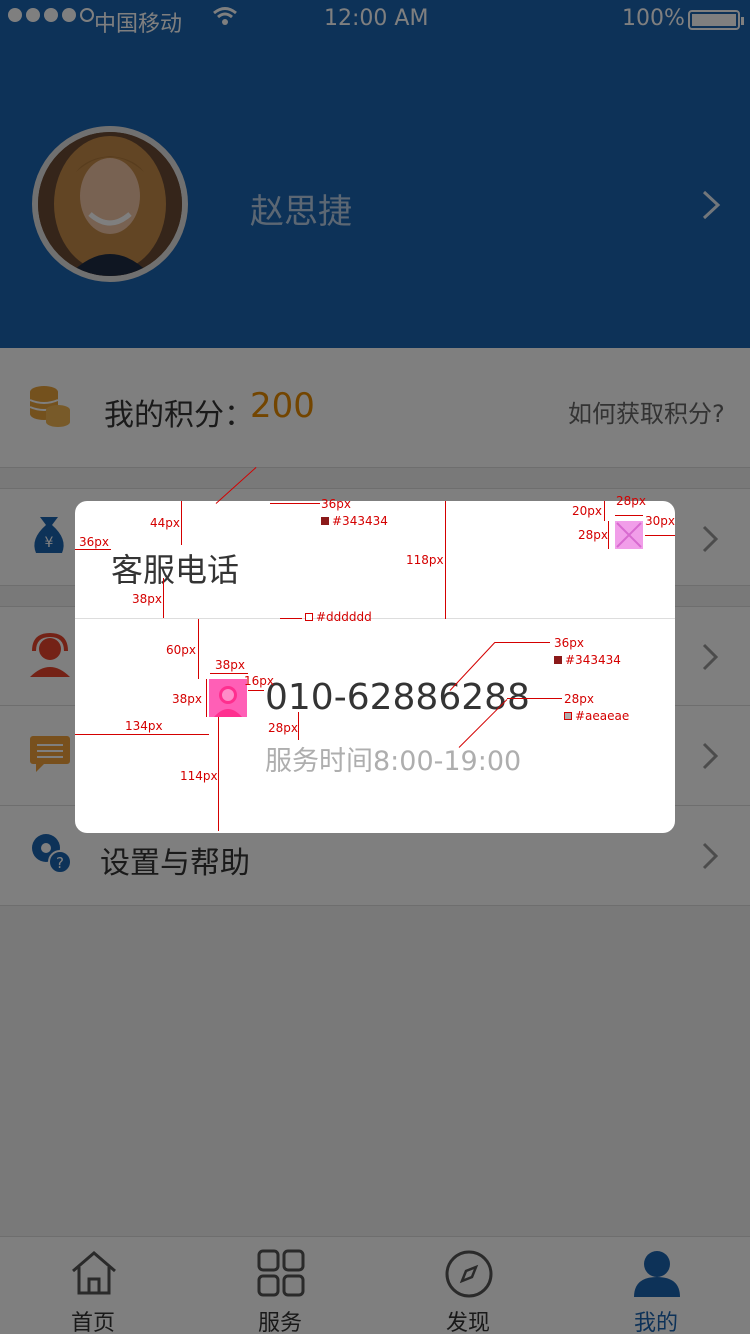  I want to click on spec-label: 20px, so click(587, 511).